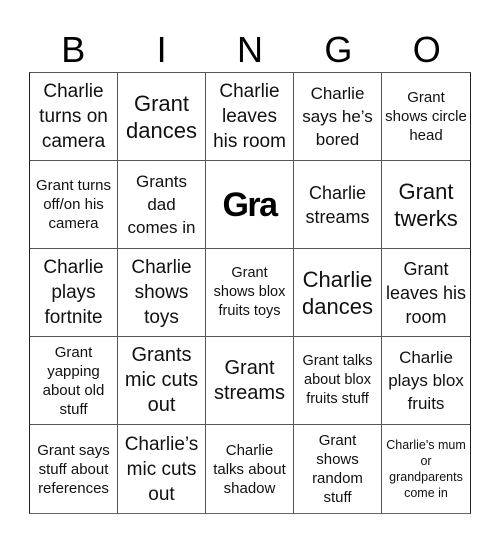 This screenshot has height=544, width=500. I want to click on header-letter-g: G, so click(338, 49).